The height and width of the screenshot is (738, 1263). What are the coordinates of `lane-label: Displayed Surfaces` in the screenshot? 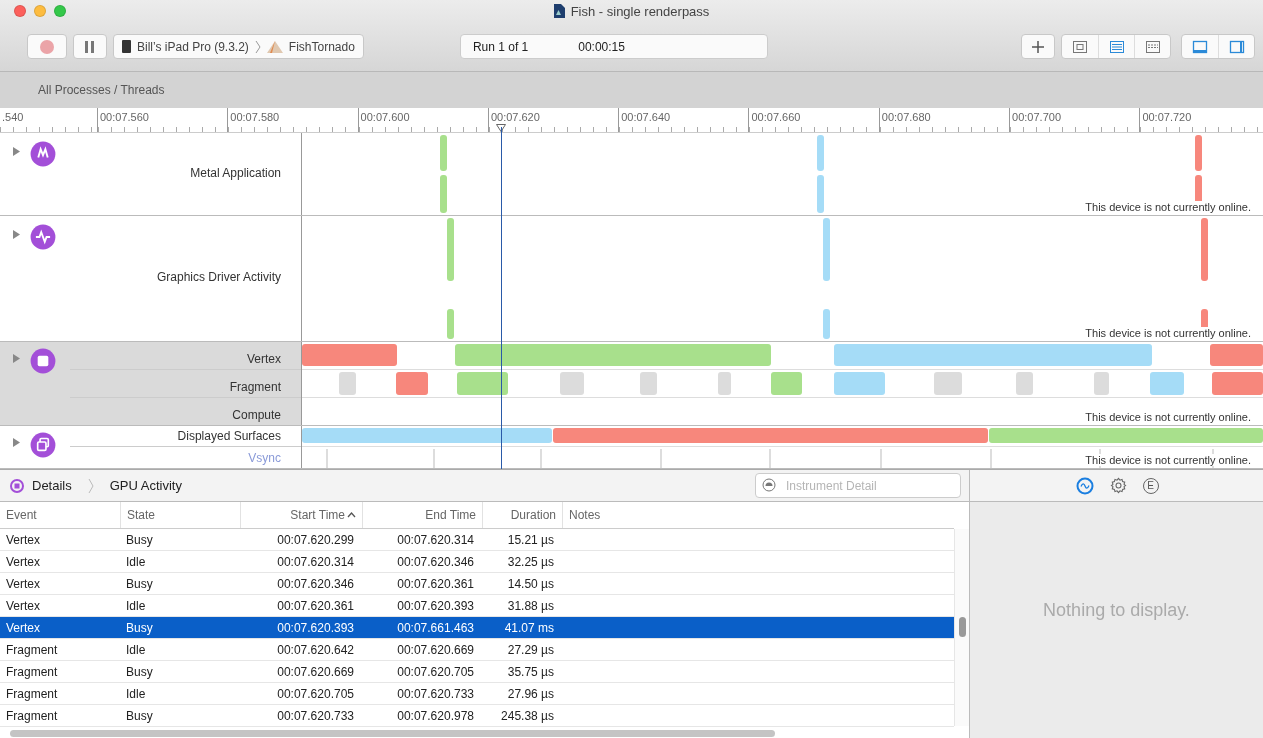 It's located at (229, 436).